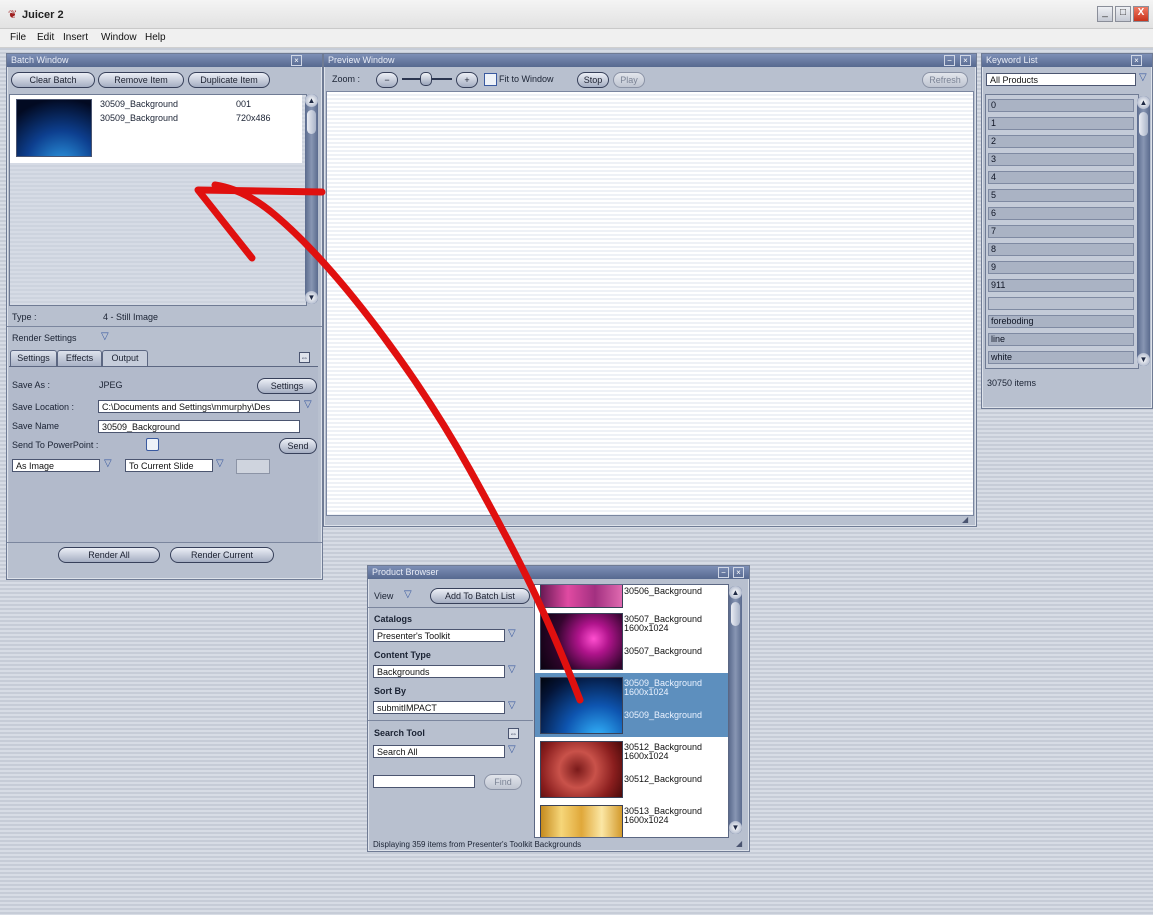  What do you see at coordinates (155, 37) in the screenshot?
I see `menu-help: Help` at bounding box center [155, 37].